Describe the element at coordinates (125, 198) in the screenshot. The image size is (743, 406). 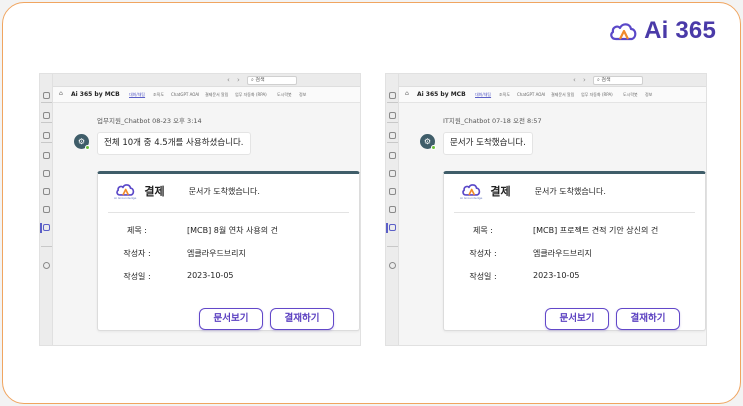
I see `logo-subtext: Ai Groundedge` at that location.